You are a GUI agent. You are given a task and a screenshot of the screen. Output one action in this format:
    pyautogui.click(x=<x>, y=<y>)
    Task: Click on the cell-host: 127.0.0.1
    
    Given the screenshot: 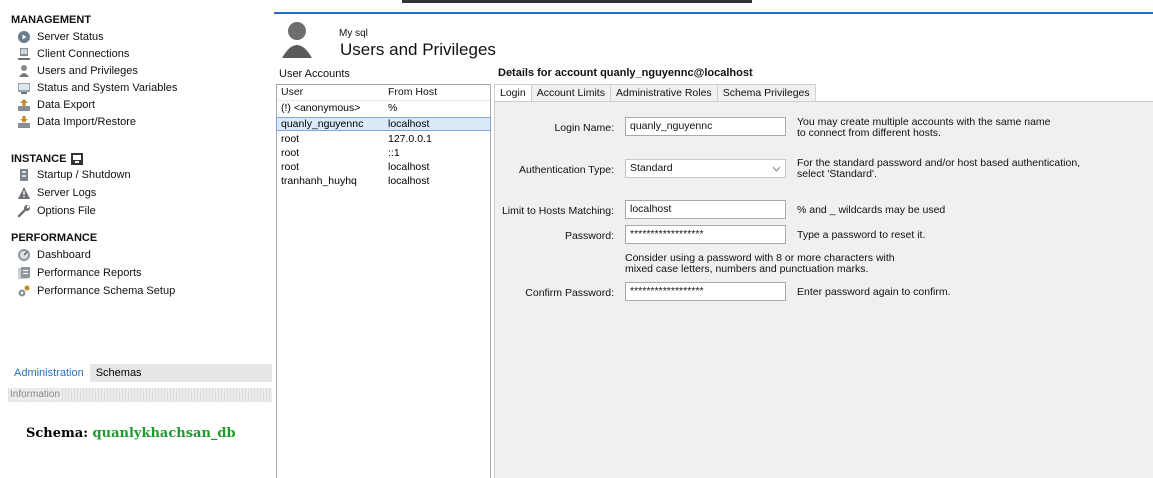 What is the action you would take?
    pyautogui.click(x=410, y=139)
    